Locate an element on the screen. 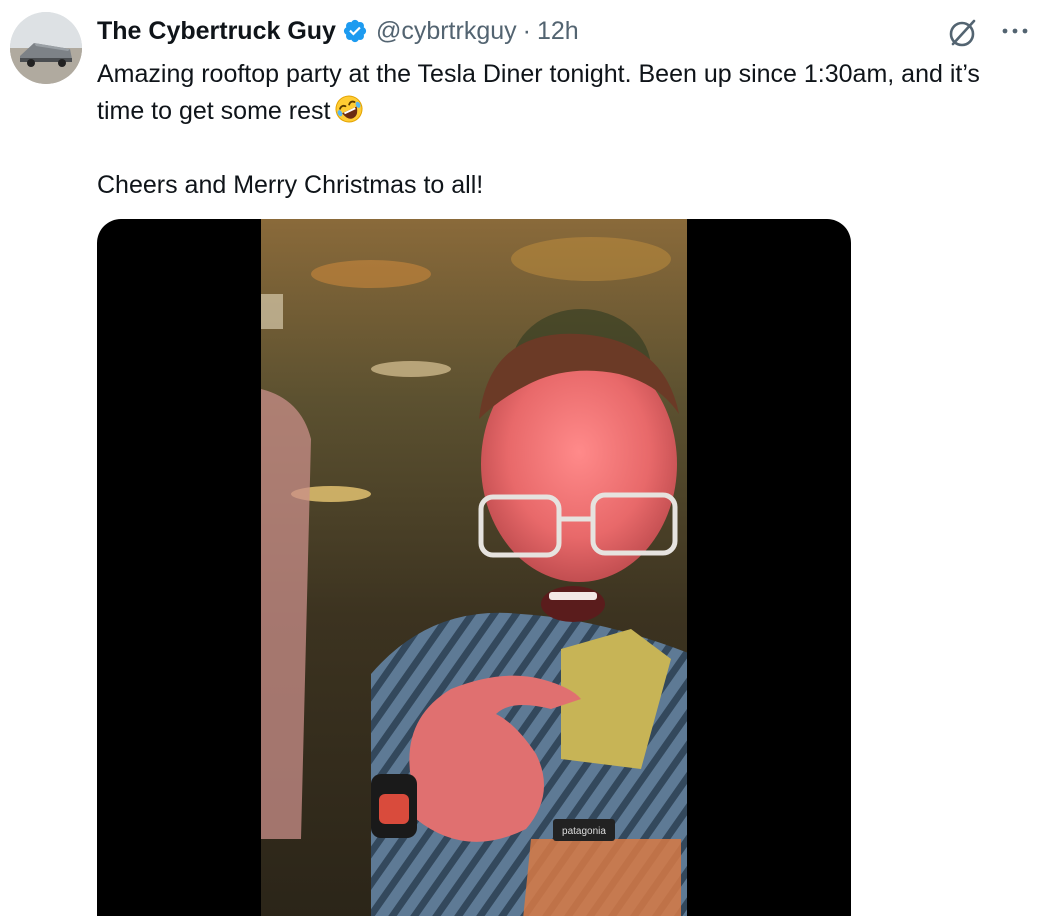 Image resolution: width=1040 pixels, height=916 pixels. timestamp: 12h is located at coordinates (558, 31).